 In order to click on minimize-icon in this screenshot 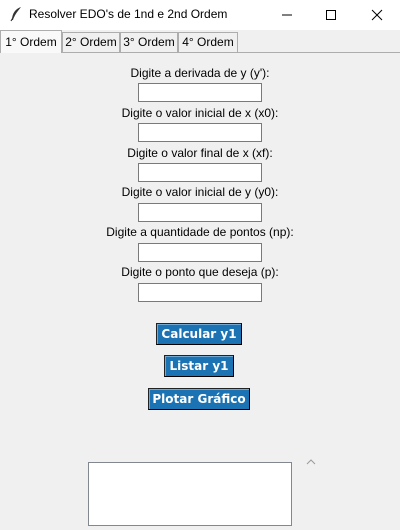, I will do `click(287, 15)`.